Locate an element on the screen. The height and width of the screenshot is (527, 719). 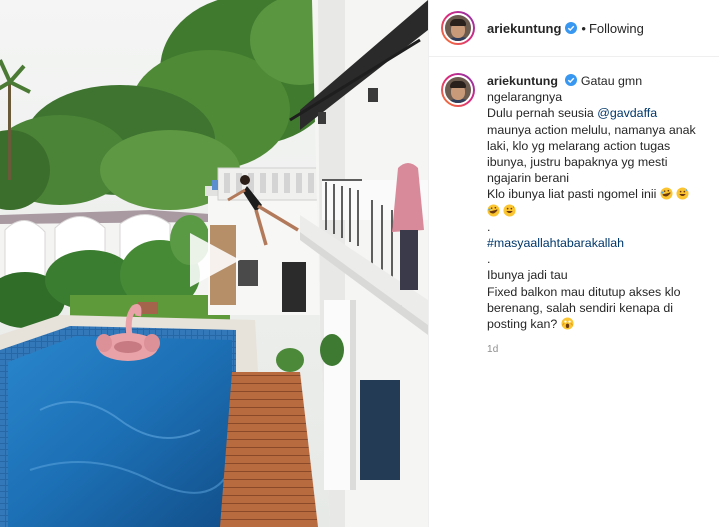
rofl-emoji-icon is located at coordinates (666, 193).